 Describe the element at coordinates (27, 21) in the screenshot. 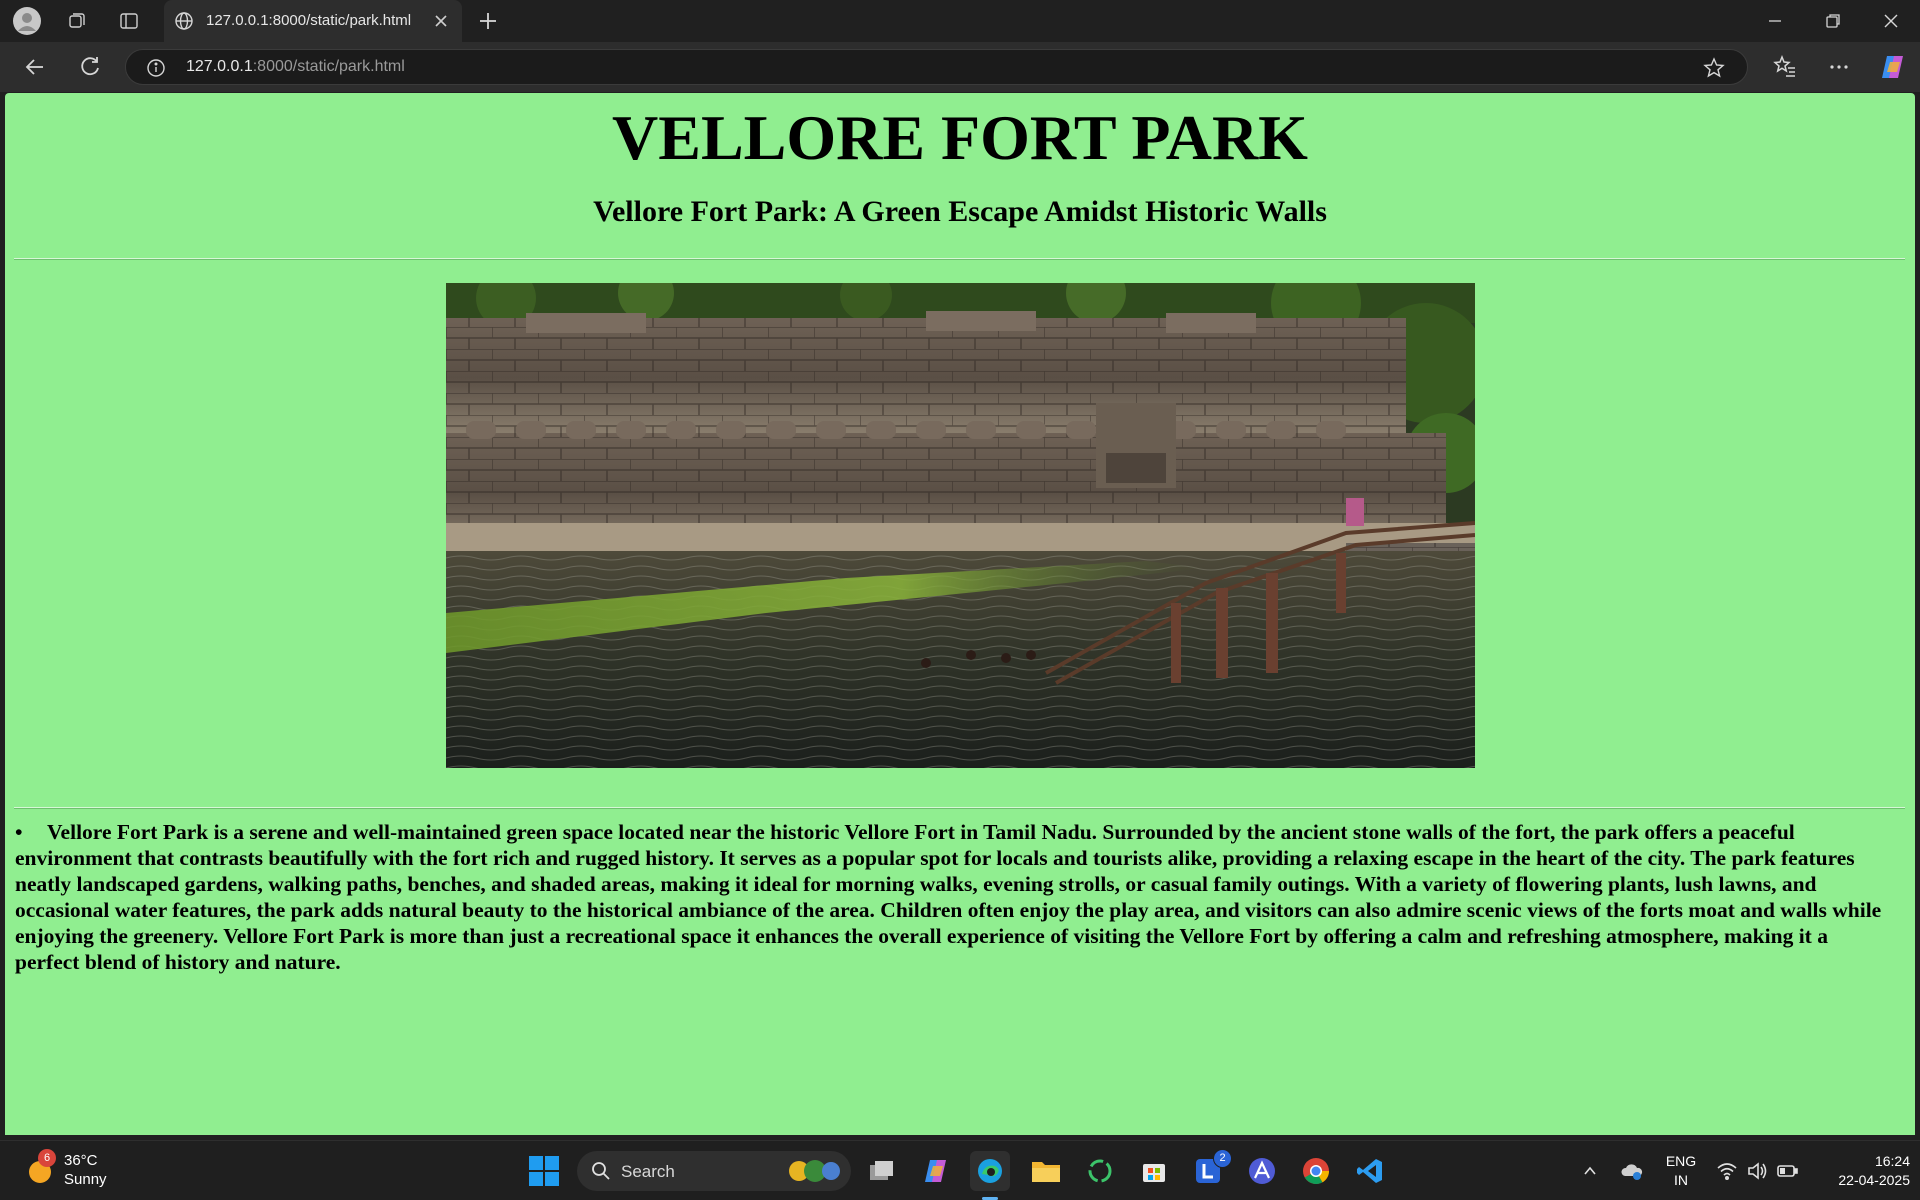

I see `profile-avatar-icon` at that location.